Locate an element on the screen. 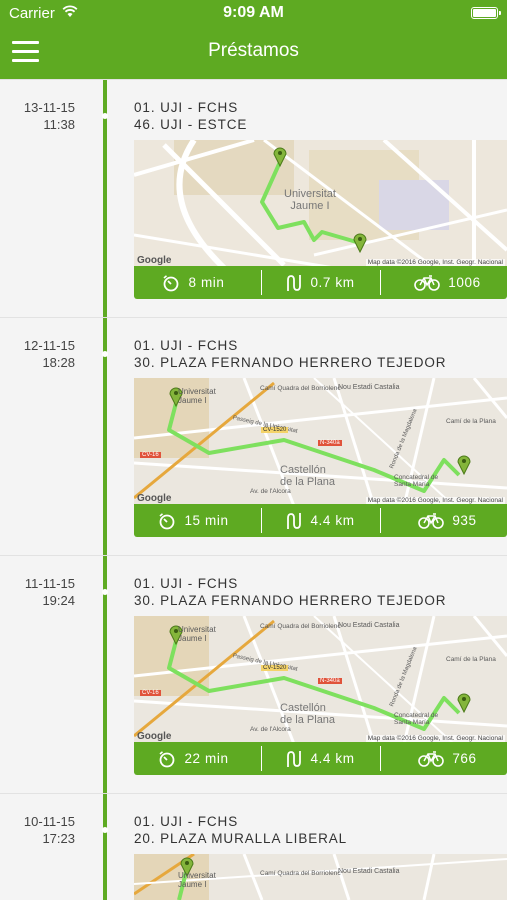  loan-date: 12-11-15 18:28 is located at coordinates (49, 354).